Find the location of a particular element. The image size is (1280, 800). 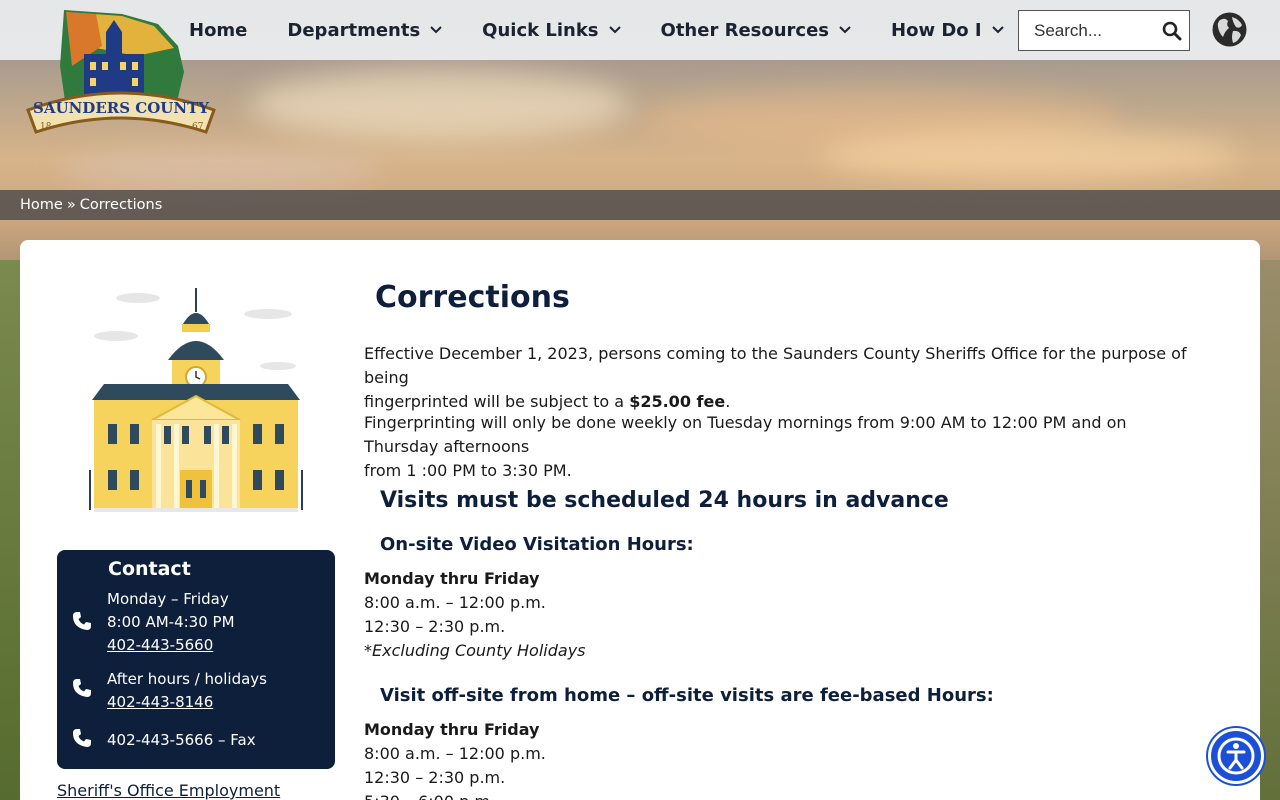

breadcrumb-current: Corrections is located at coordinates (121, 205).